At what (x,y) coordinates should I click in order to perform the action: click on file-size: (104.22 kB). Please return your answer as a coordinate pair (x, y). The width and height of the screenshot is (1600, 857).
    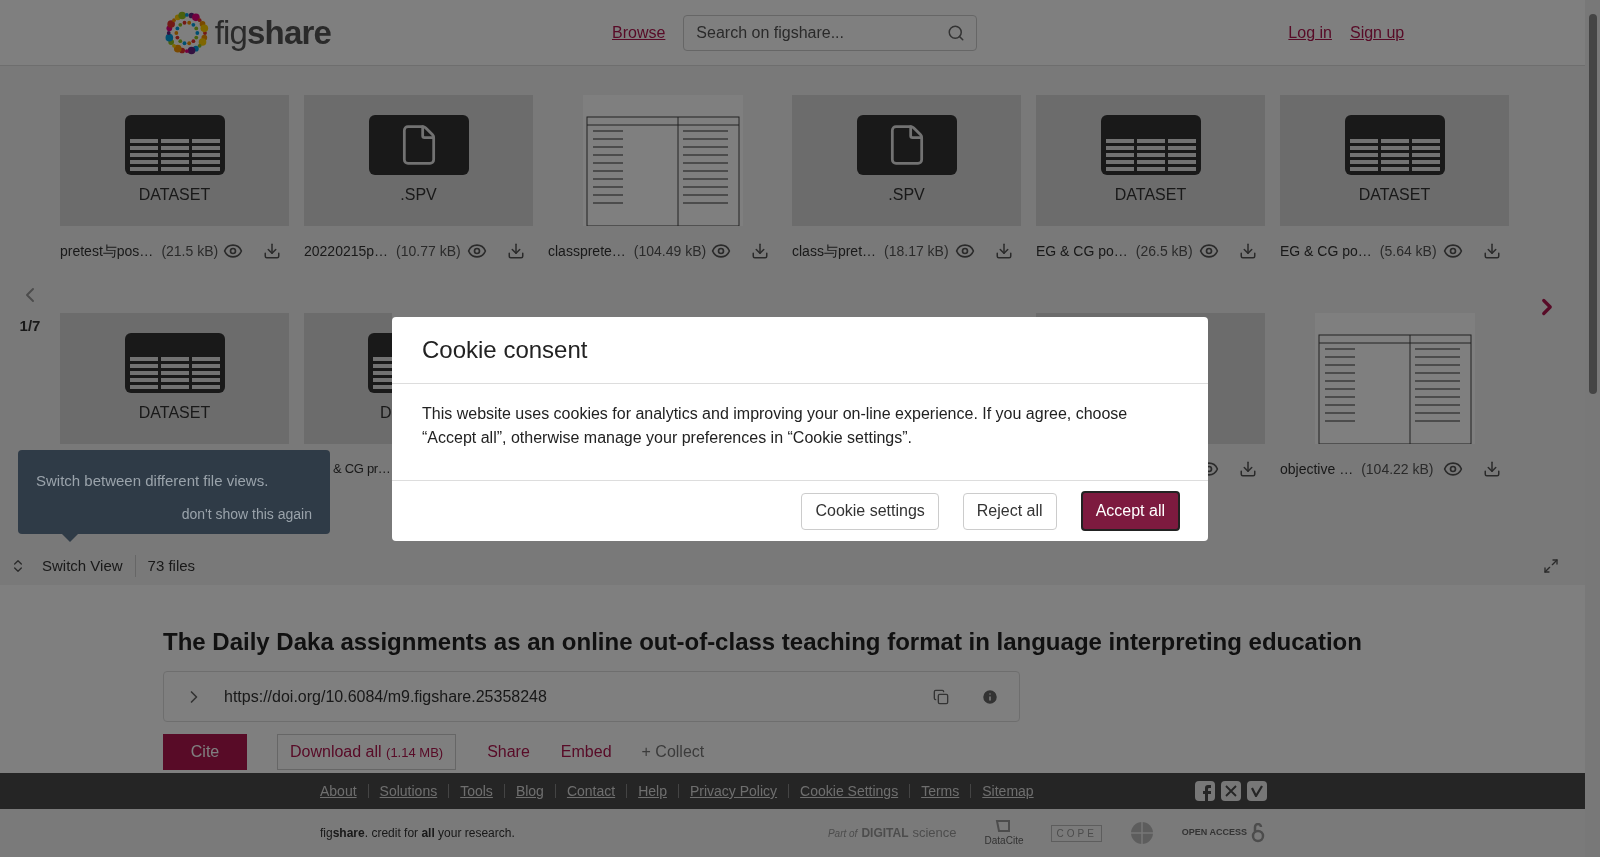
    Looking at the image, I should click on (1397, 469).